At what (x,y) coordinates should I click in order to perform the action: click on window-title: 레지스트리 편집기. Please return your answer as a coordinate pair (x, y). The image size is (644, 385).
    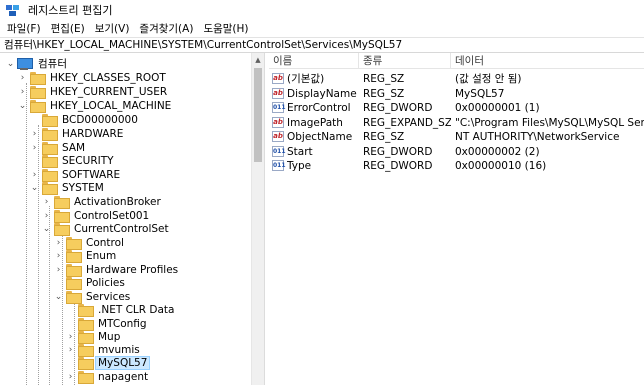
    Looking at the image, I should click on (70, 10).